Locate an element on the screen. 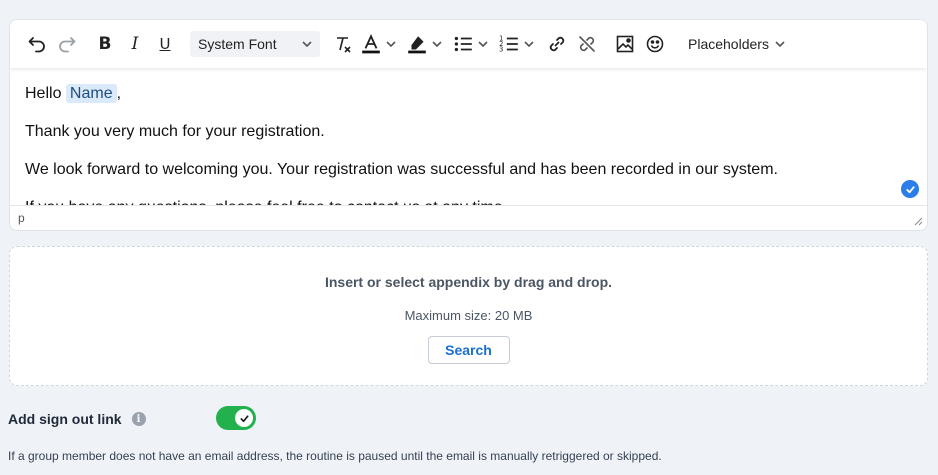 This screenshot has width=938, height=475. text-color-button is located at coordinates (379, 44).